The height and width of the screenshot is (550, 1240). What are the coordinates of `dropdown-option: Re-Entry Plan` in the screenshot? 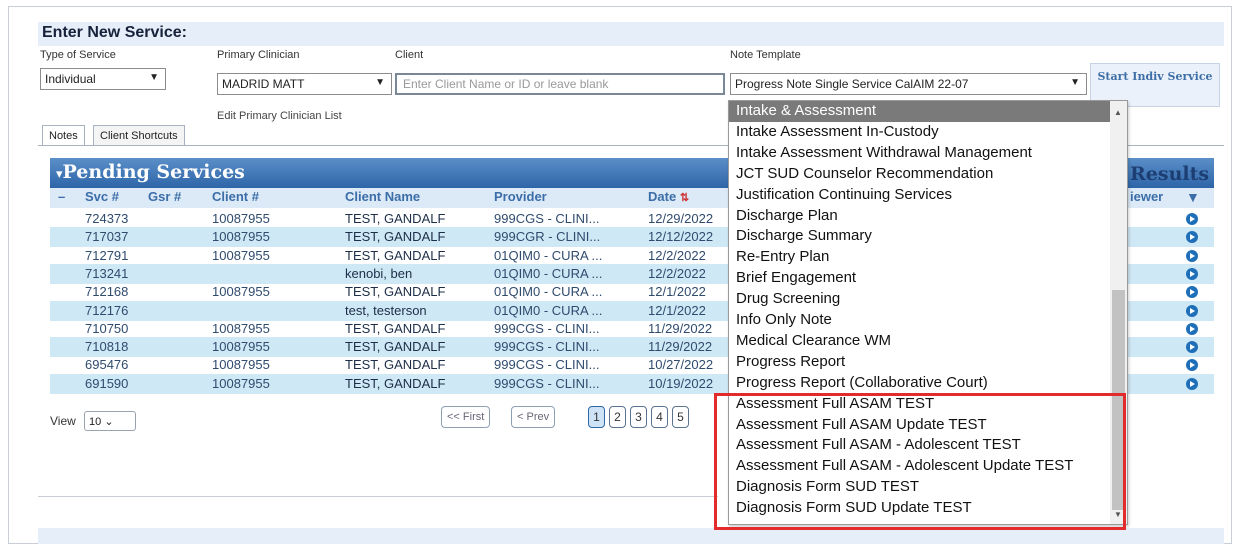 It's located at (920, 257).